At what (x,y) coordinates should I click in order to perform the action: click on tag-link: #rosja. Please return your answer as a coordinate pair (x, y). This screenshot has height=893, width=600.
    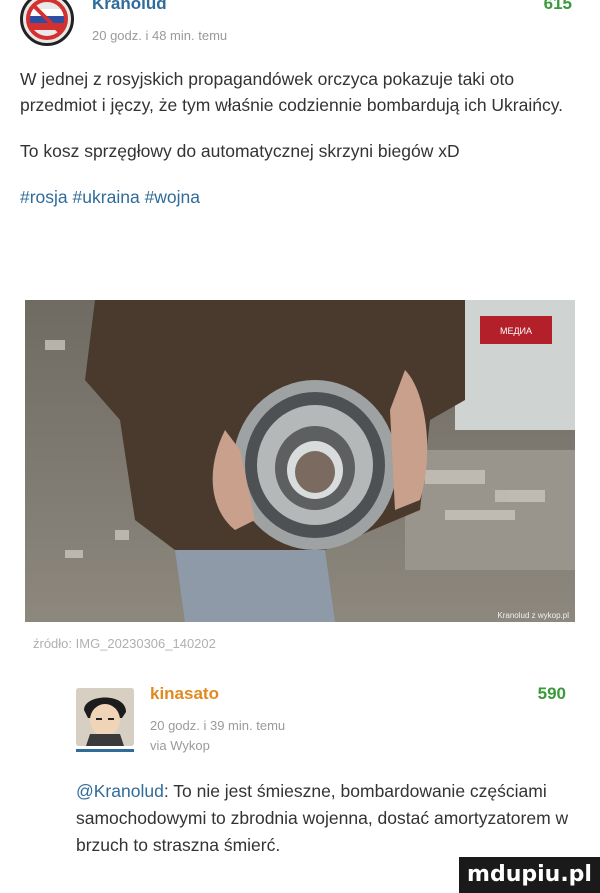
    Looking at the image, I should click on (44, 197).